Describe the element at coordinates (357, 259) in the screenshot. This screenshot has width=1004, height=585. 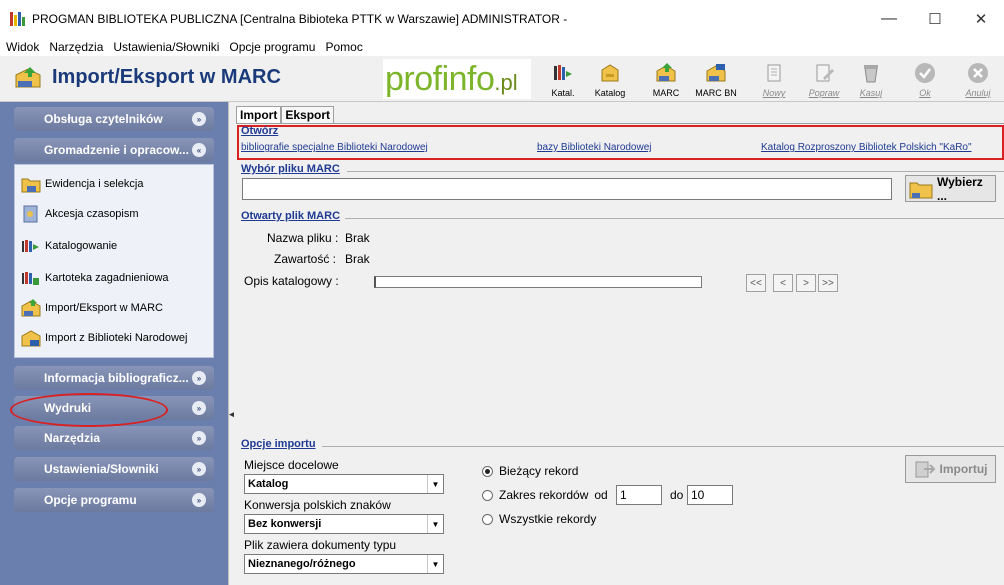
I see `content-value: Brak` at that location.